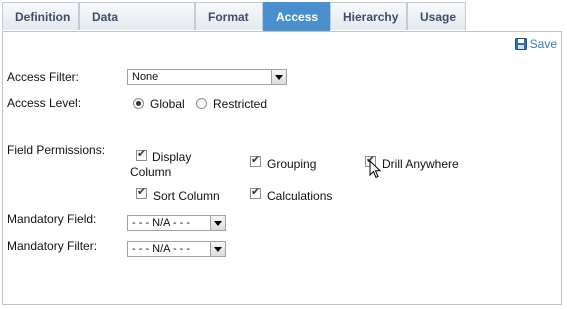 Image resolution: width=567 pixels, height=309 pixels. What do you see at coordinates (40, 16) in the screenshot?
I see `tab-definition: Definition` at bounding box center [40, 16].